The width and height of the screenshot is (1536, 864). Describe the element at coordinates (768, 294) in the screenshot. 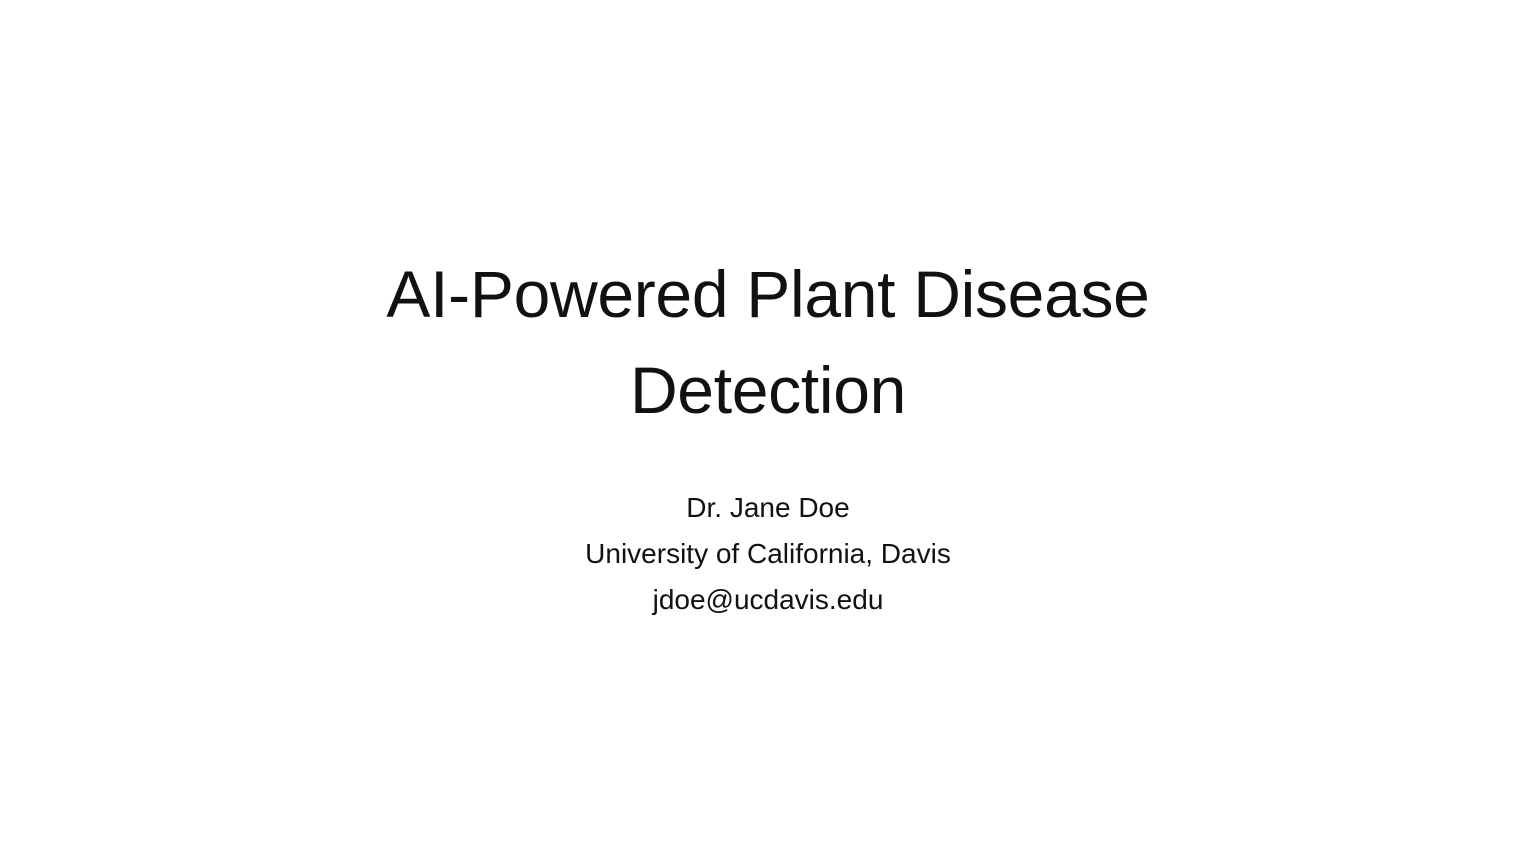

I see `slide-title-line-1: AI-Powered Plant Disease` at that location.